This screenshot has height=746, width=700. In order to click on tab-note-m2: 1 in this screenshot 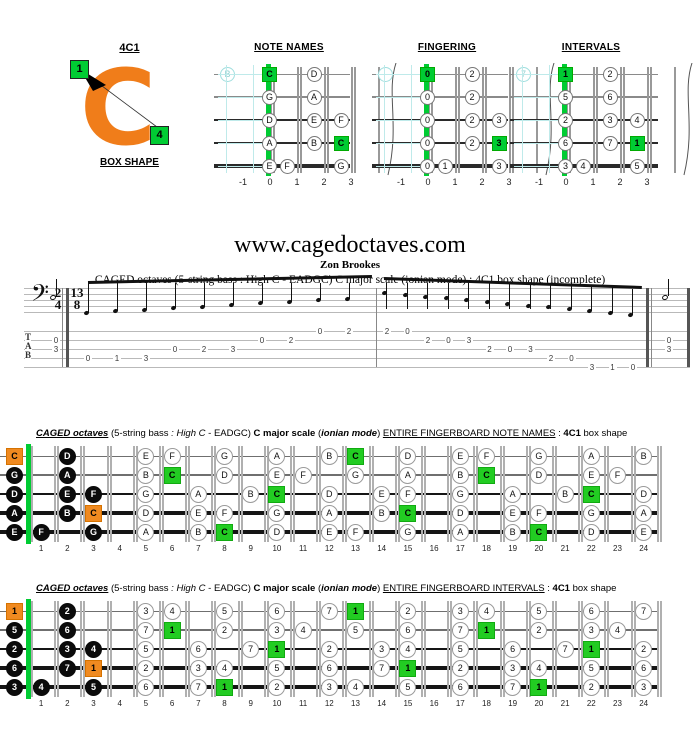, I will do `click(612, 367)`.